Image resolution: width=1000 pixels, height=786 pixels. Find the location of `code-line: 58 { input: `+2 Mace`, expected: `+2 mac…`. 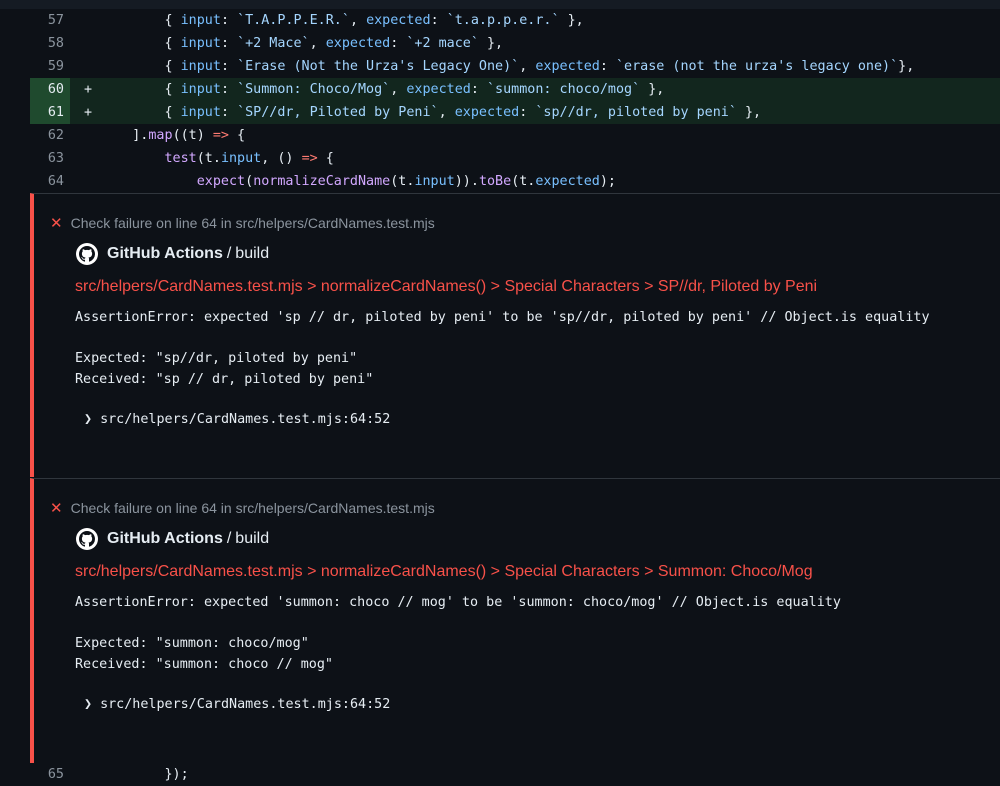

code-line: 58 { input: `+2 Mace`, expected: `+2 mac… is located at coordinates (500, 43).